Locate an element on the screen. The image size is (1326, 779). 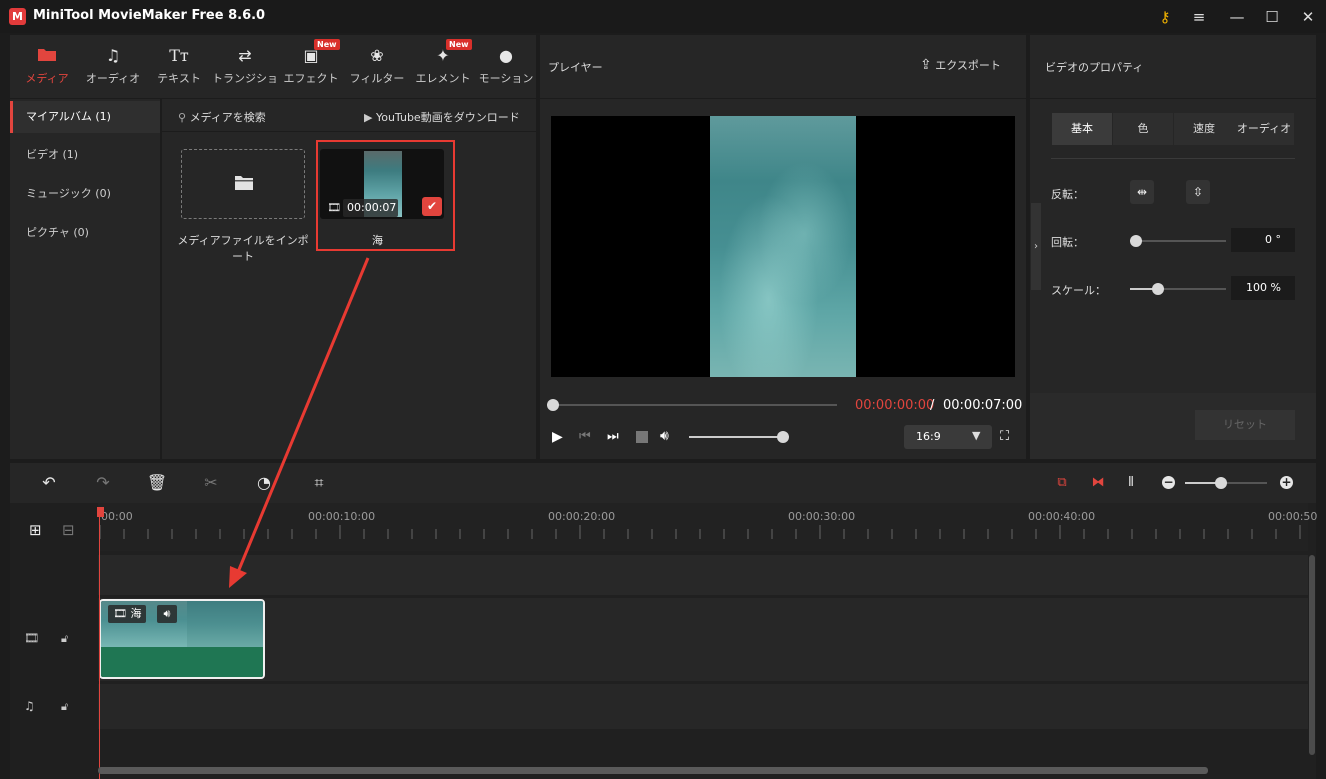
media-search: ⚲ メディアを検索 is located at coordinates (222, 117).